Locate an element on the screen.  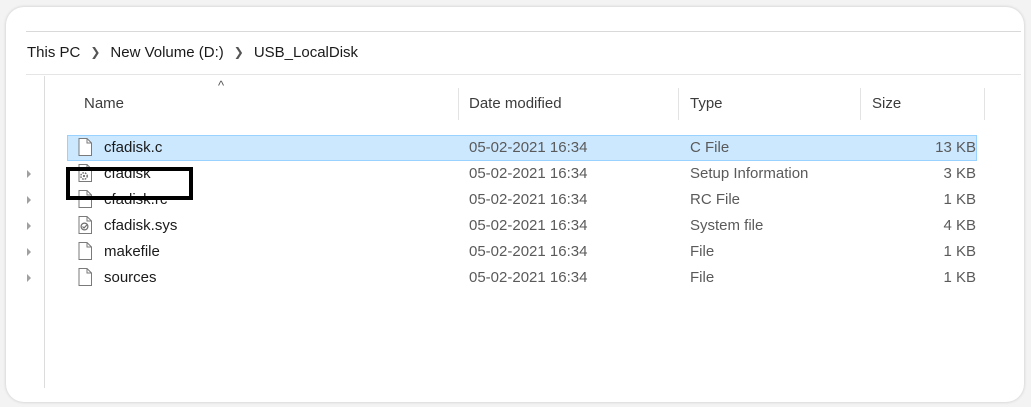
file-size: 13 KB is located at coordinates (955, 147).